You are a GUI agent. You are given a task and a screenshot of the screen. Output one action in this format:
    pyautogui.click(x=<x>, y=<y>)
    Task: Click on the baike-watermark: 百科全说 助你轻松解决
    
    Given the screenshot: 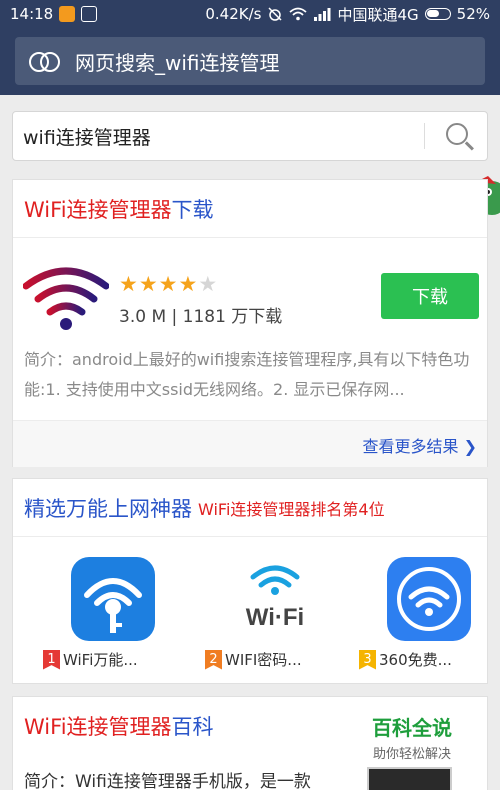 What is the action you would take?
    pyautogui.click(x=412, y=737)
    